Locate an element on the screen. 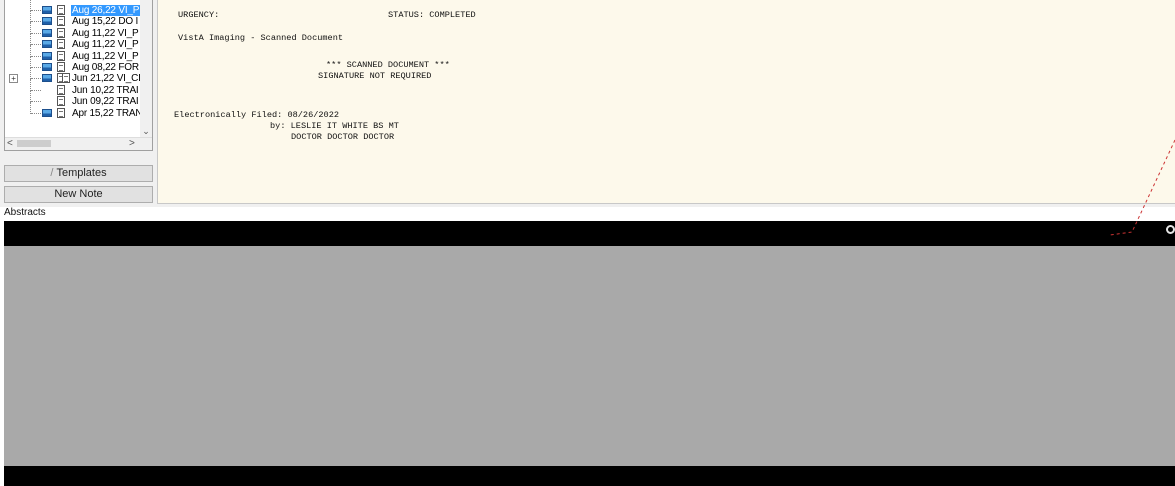 This screenshot has height=486, width=1175. tree-item-label: Aug 08,22 FOR is located at coordinates (105, 67).